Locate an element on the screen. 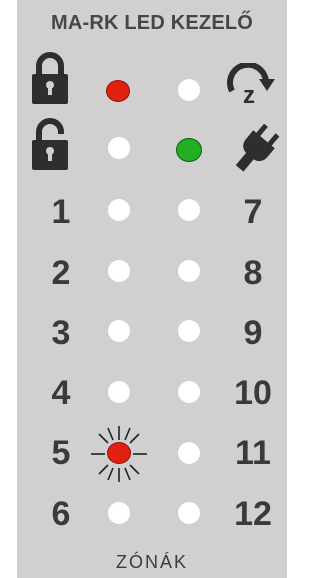 Image resolution: width=320 pixels, height=578 pixels. unlocked-padlock-icon is located at coordinates (50, 144).